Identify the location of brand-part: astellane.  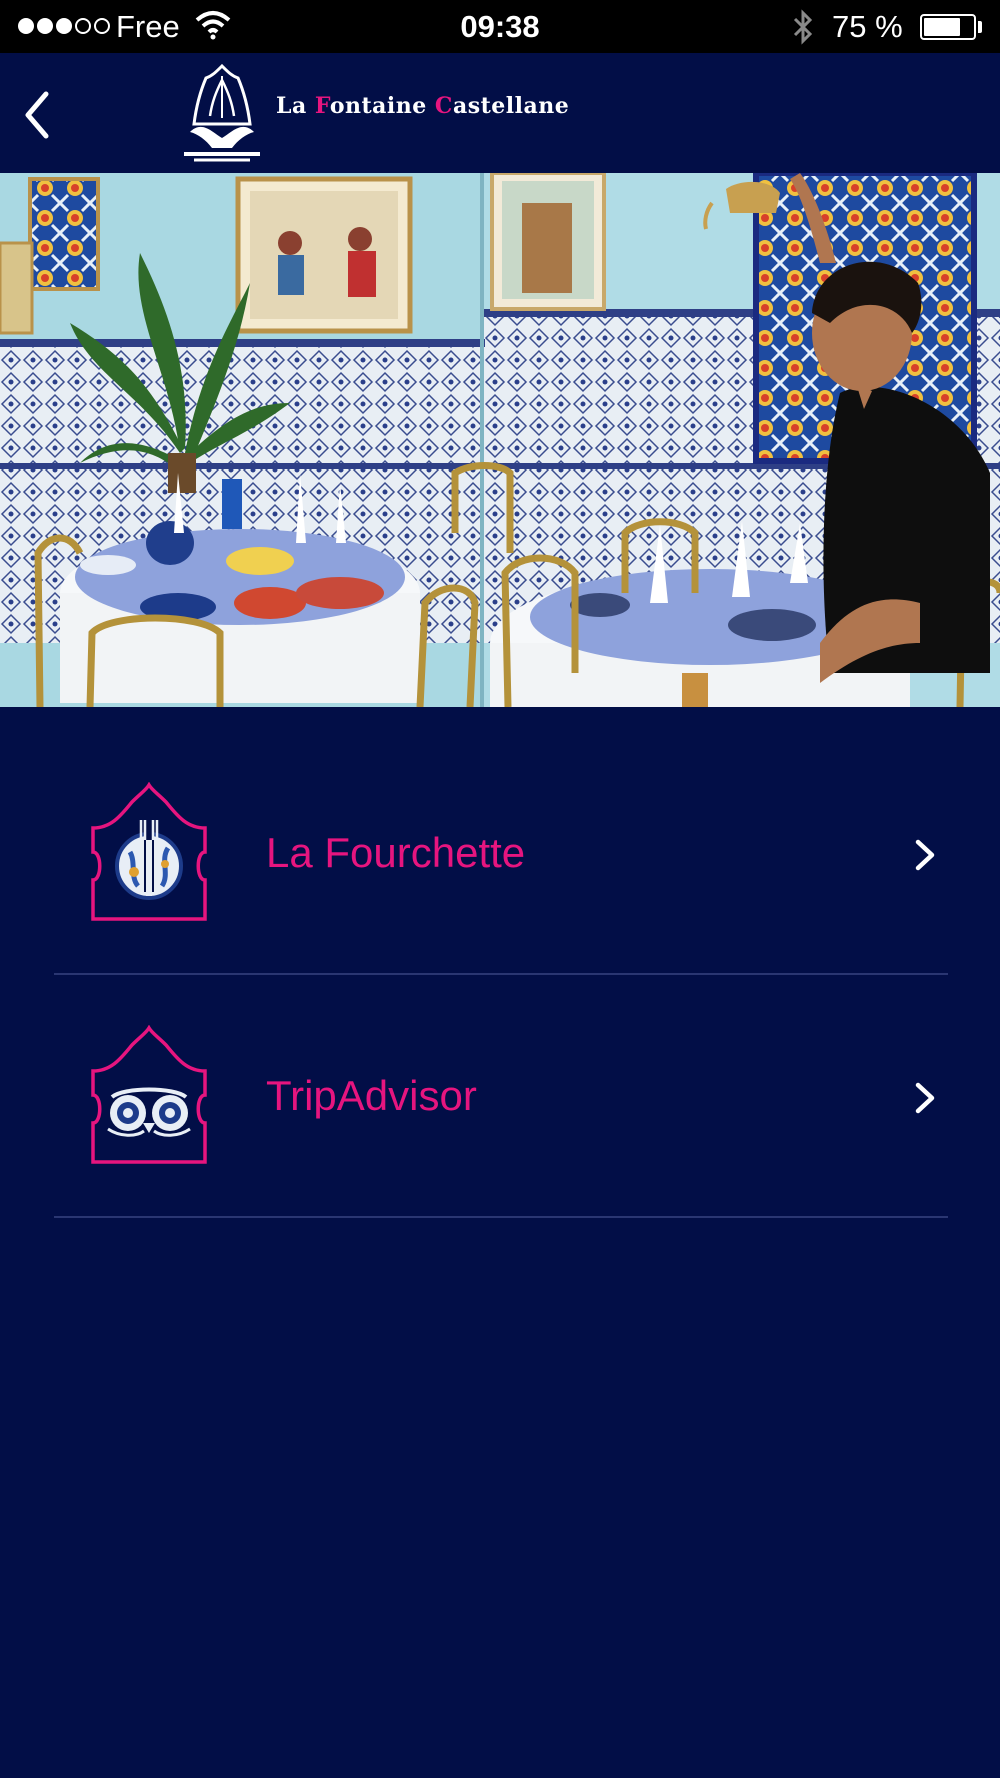
(511, 106).